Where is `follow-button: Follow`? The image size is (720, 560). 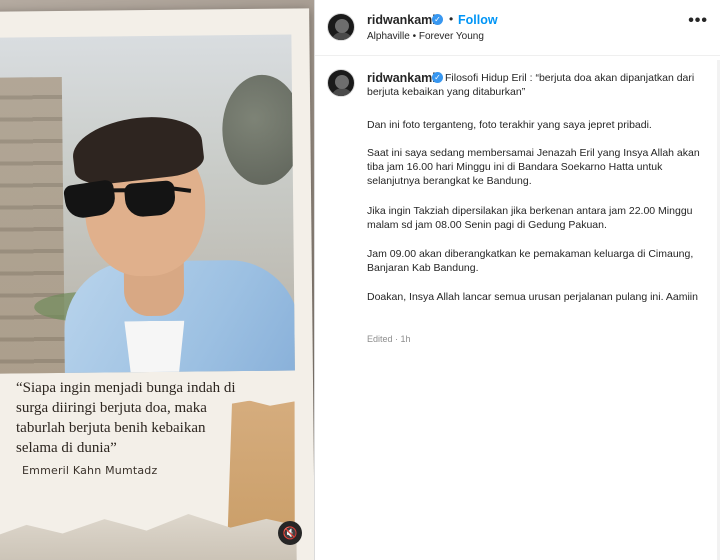 follow-button: Follow is located at coordinates (478, 20).